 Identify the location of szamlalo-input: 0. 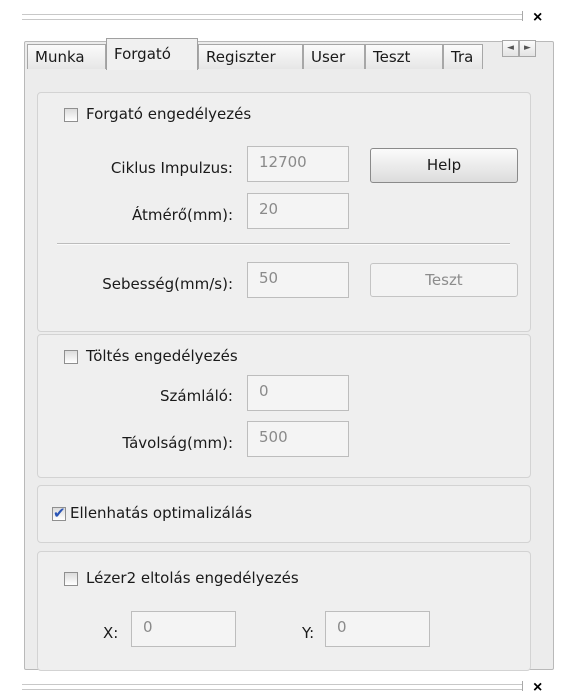
(298, 393).